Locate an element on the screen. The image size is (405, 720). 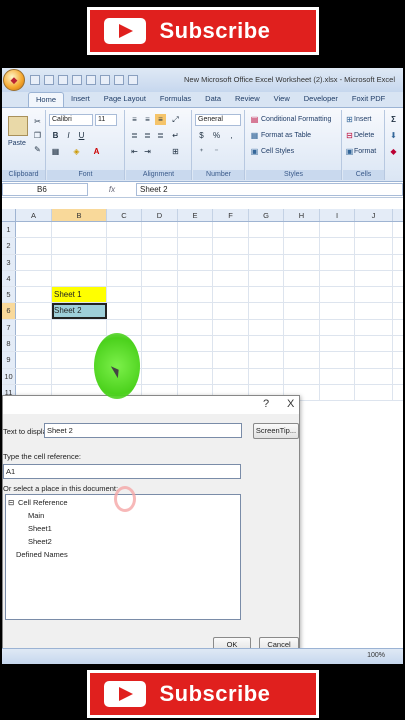
select-all-corner is located at coordinates (9, 215).